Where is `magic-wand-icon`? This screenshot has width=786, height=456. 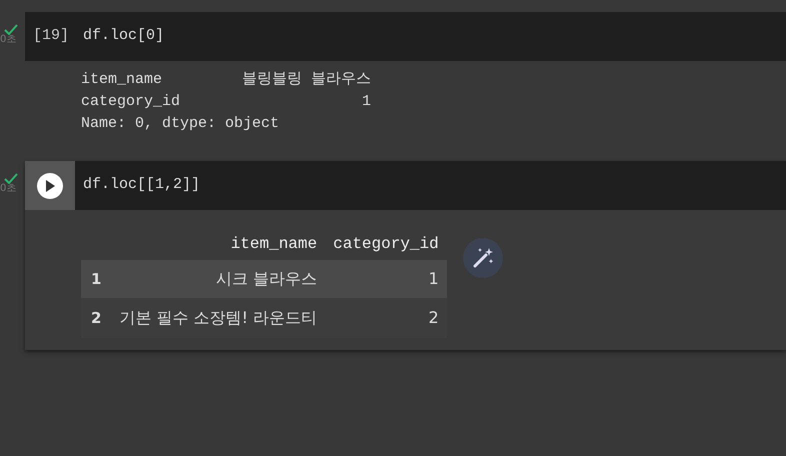 magic-wand-icon is located at coordinates (482, 258).